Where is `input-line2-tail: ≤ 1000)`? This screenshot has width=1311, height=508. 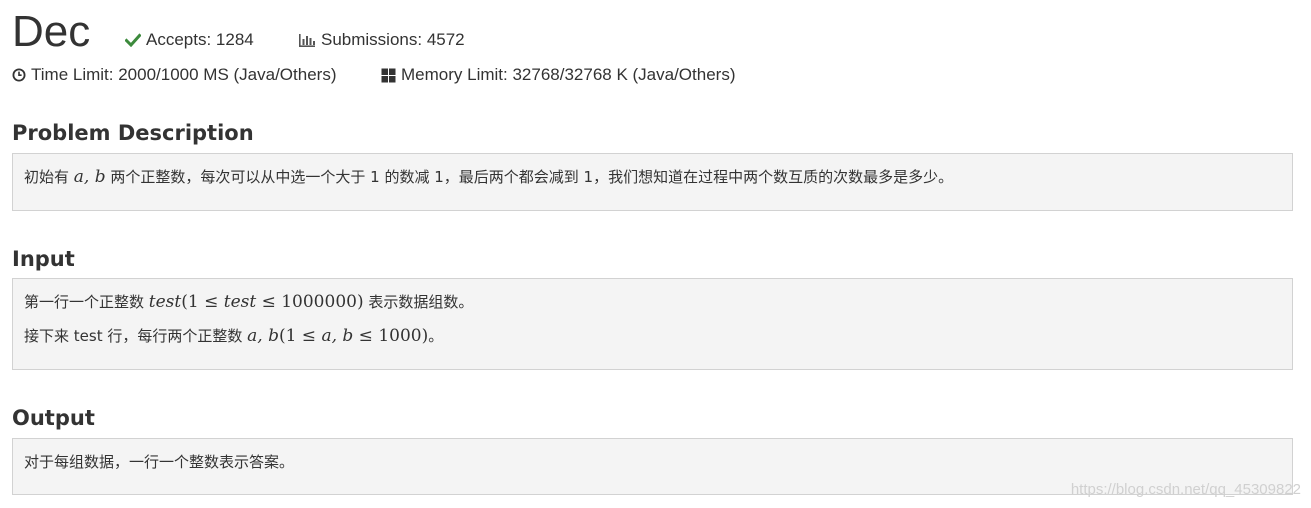 input-line2-tail: ≤ 1000) is located at coordinates (391, 336).